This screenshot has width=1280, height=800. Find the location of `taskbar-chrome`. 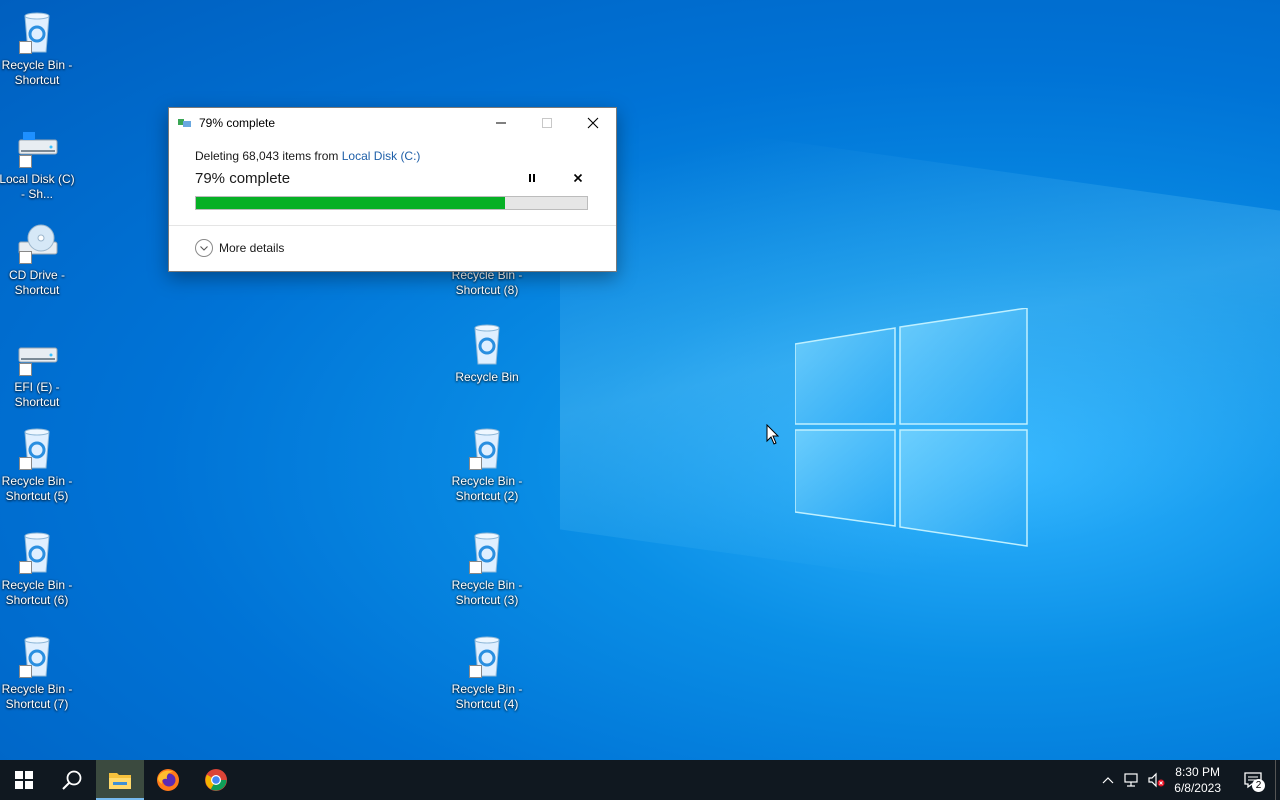

taskbar-chrome is located at coordinates (216, 780).